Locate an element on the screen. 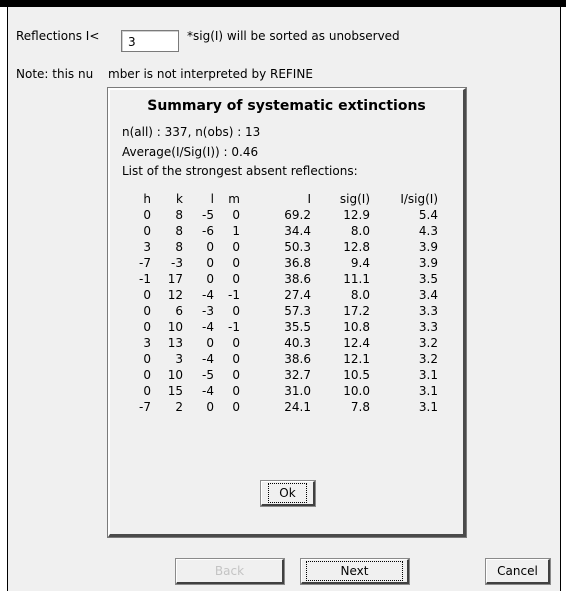 The width and height of the screenshot is (566, 591). next-button: Next is located at coordinates (355, 571).